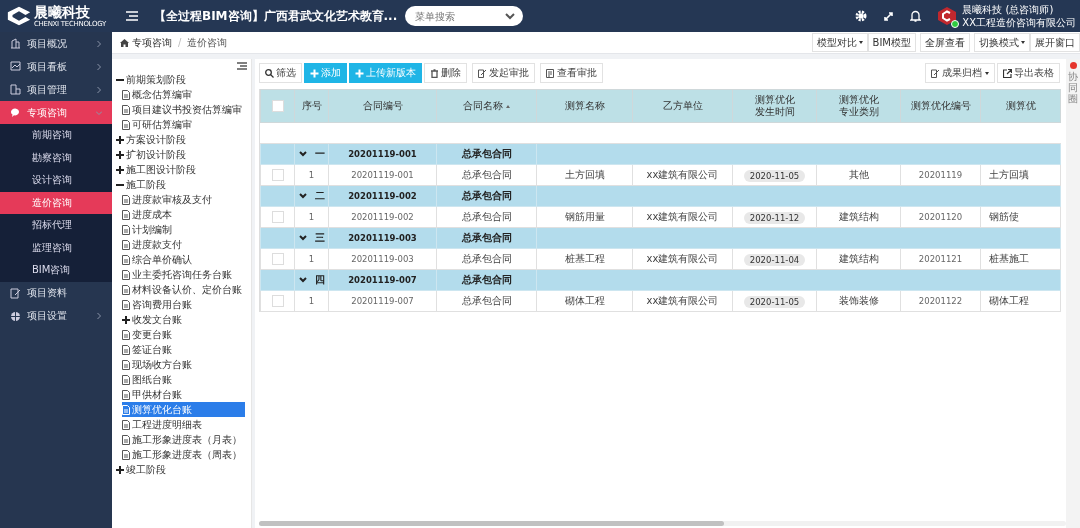  Describe the element at coordinates (1019, 22) in the screenshot. I see `company-name: XX工程造价咨询有限公司` at that location.